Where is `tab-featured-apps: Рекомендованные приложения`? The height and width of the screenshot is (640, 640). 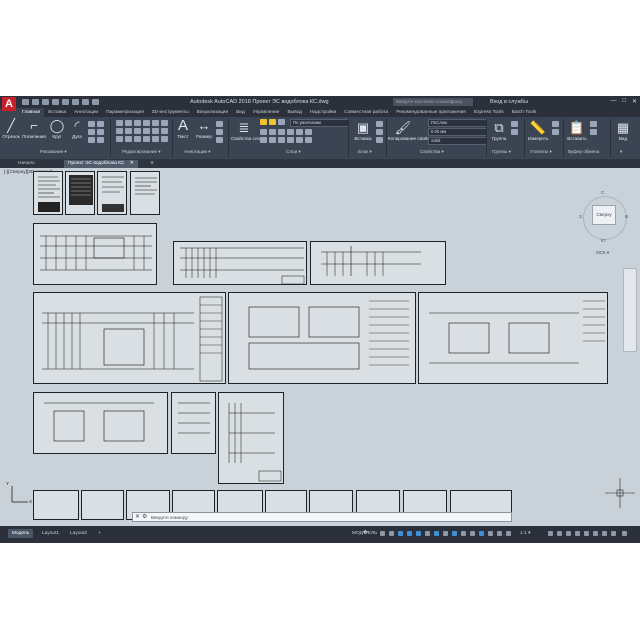
tab-featured-apps: Рекомендованные приложения is located at coordinates (431, 112).